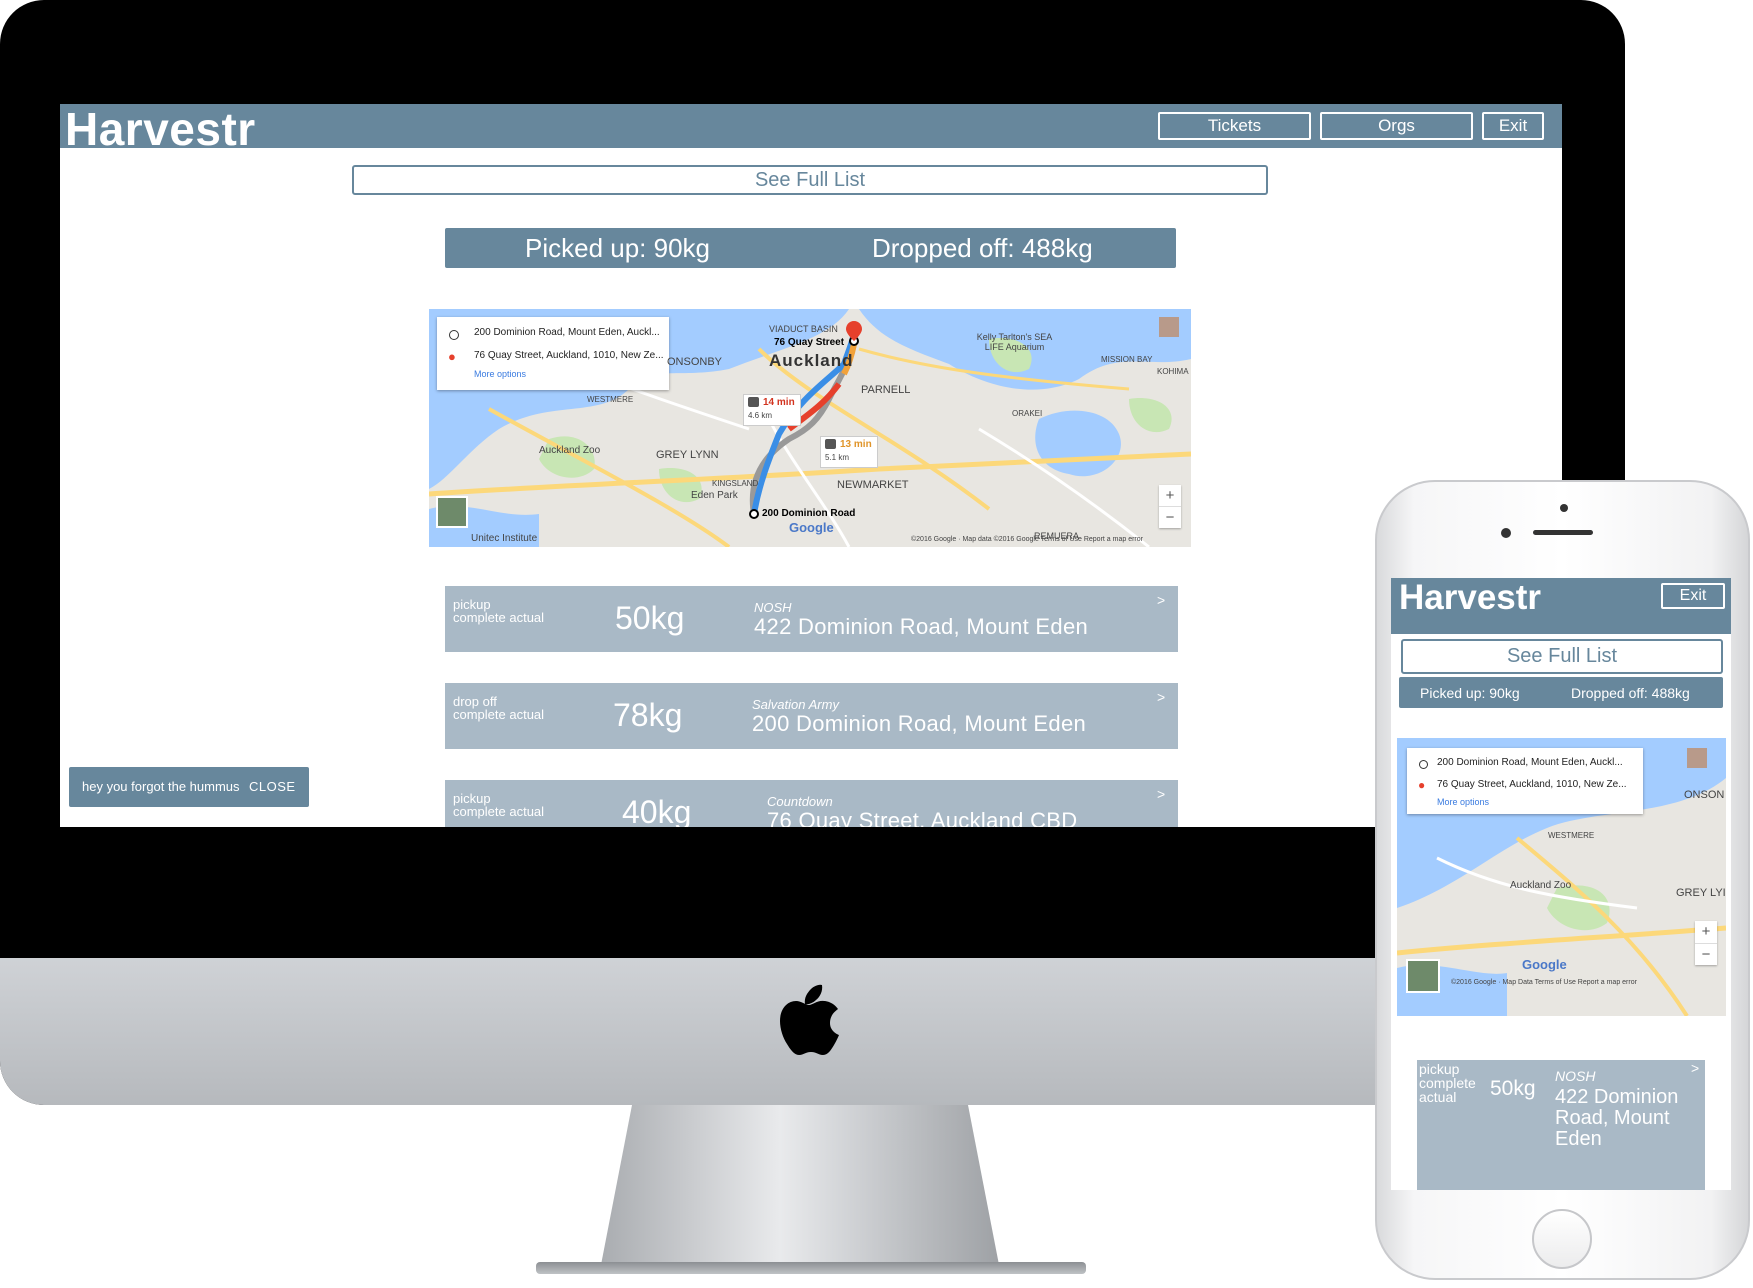 The image size is (1753, 1288). I want to click on map-label: KINGSLAND, so click(735, 483).